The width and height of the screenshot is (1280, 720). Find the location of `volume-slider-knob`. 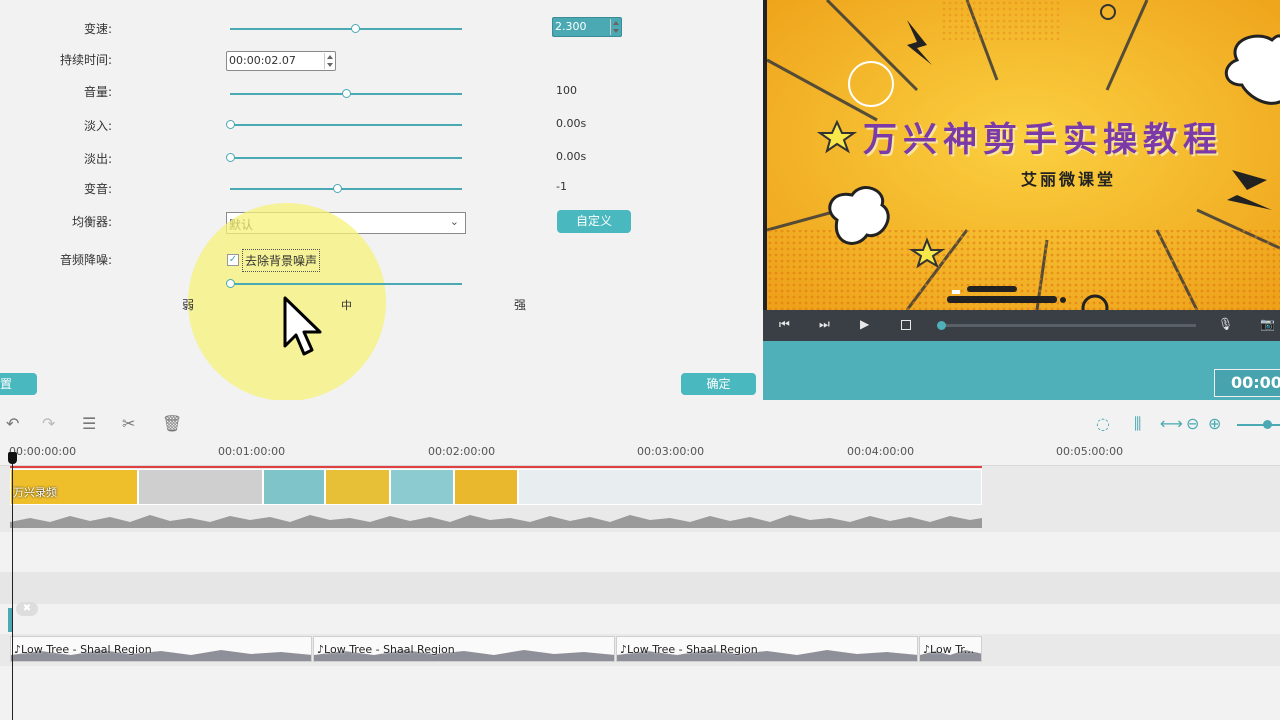

volume-slider-knob is located at coordinates (346, 93).